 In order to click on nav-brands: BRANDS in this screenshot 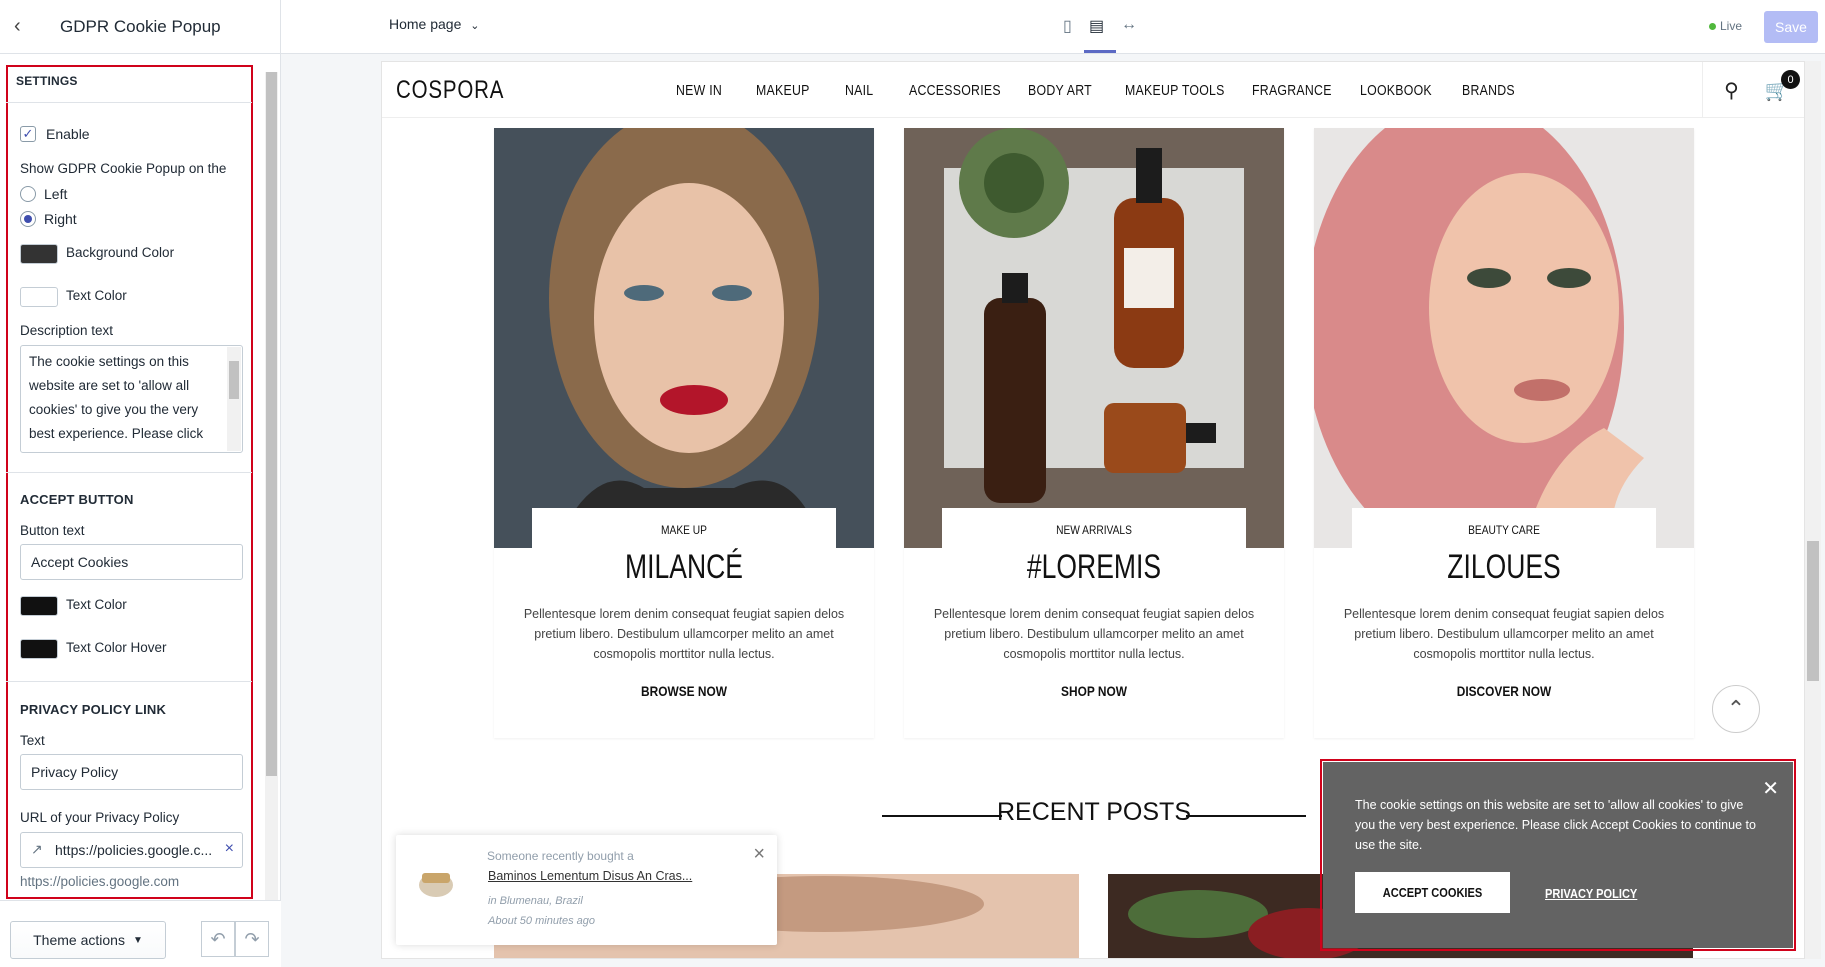, I will do `click(1488, 91)`.